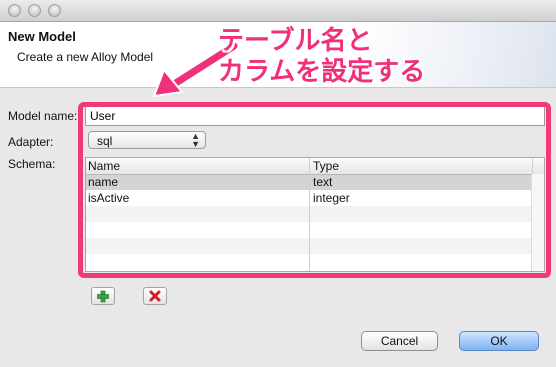 The height and width of the screenshot is (367, 556). I want to click on table-header: Name Type, so click(315, 166).